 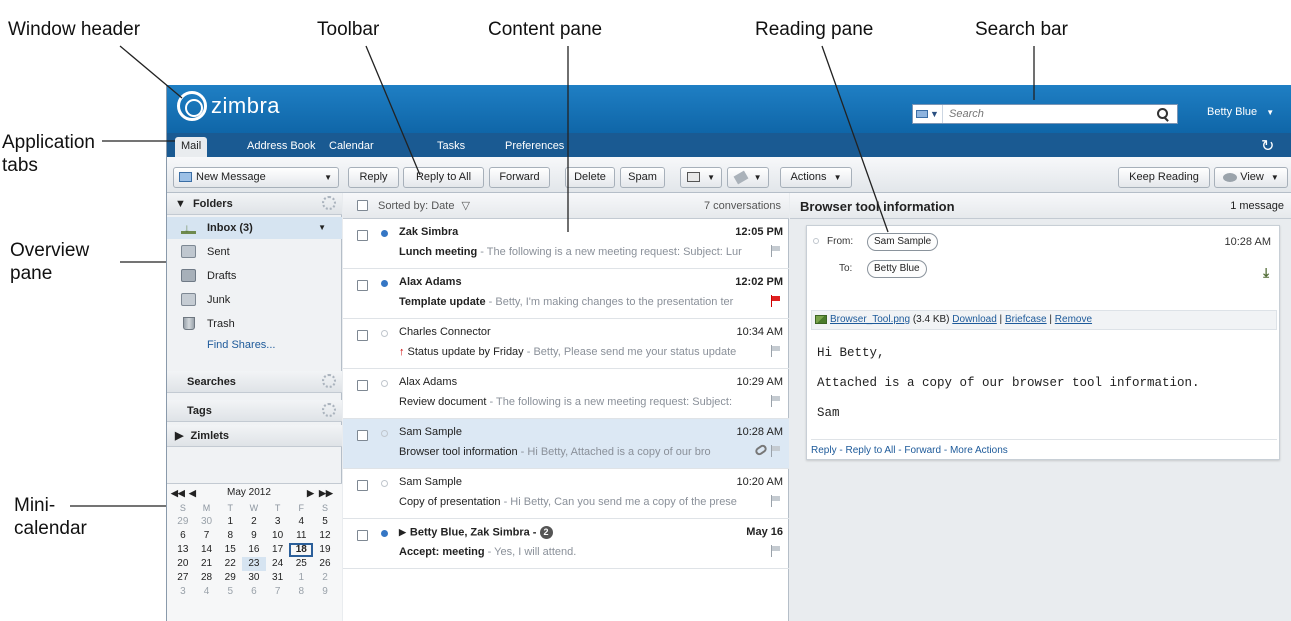 What do you see at coordinates (183, 564) in the screenshot?
I see `calendar-day: 20` at bounding box center [183, 564].